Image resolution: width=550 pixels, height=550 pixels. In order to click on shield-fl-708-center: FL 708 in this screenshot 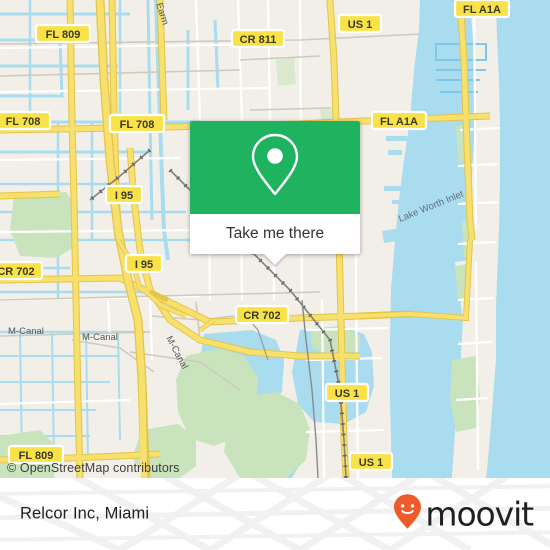, I will do `click(137, 123)`.